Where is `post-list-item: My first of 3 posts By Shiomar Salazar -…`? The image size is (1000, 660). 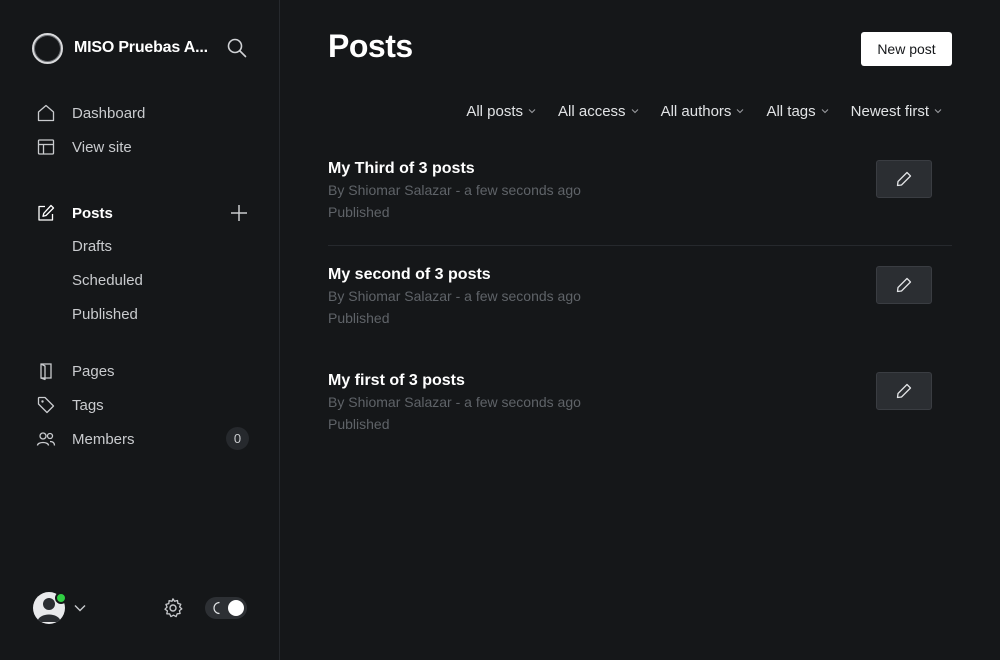 post-list-item: My first of 3 posts By Shiomar Salazar -… is located at coordinates (640, 425).